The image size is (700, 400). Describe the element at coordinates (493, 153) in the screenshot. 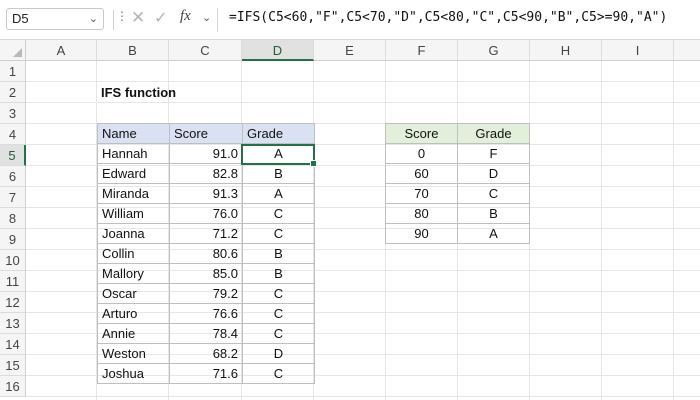

I see `grade-cell: F` at that location.